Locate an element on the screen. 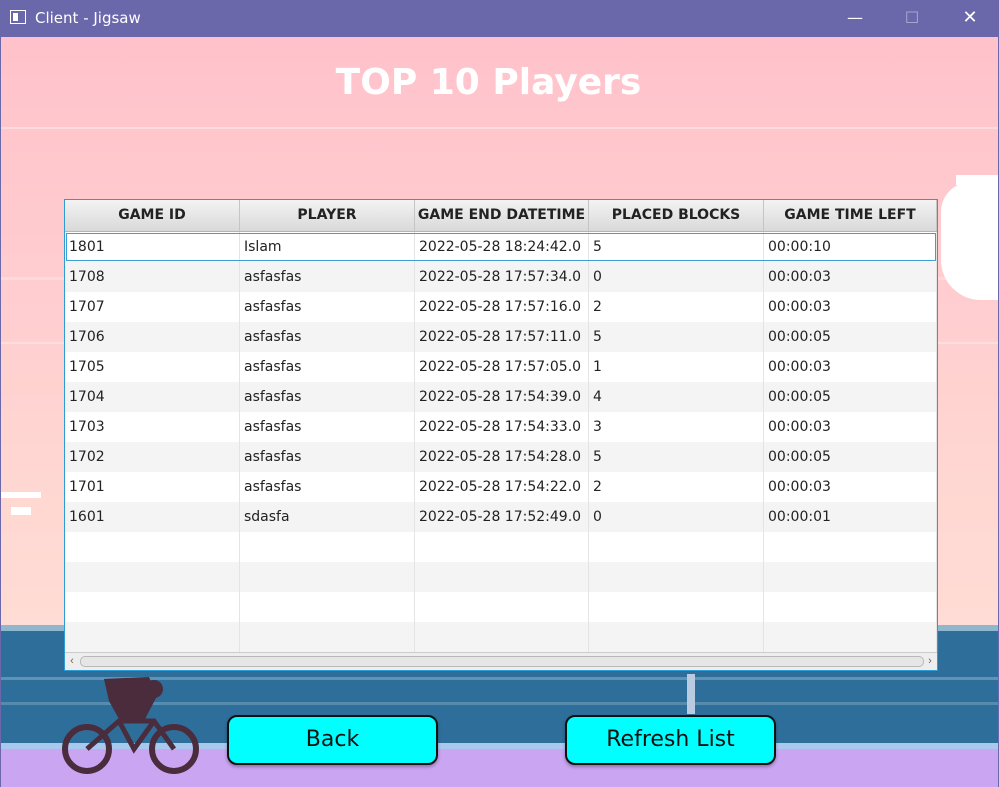 Image resolution: width=999 pixels, height=787 pixels. scrollbar-thumb is located at coordinates (502, 661).